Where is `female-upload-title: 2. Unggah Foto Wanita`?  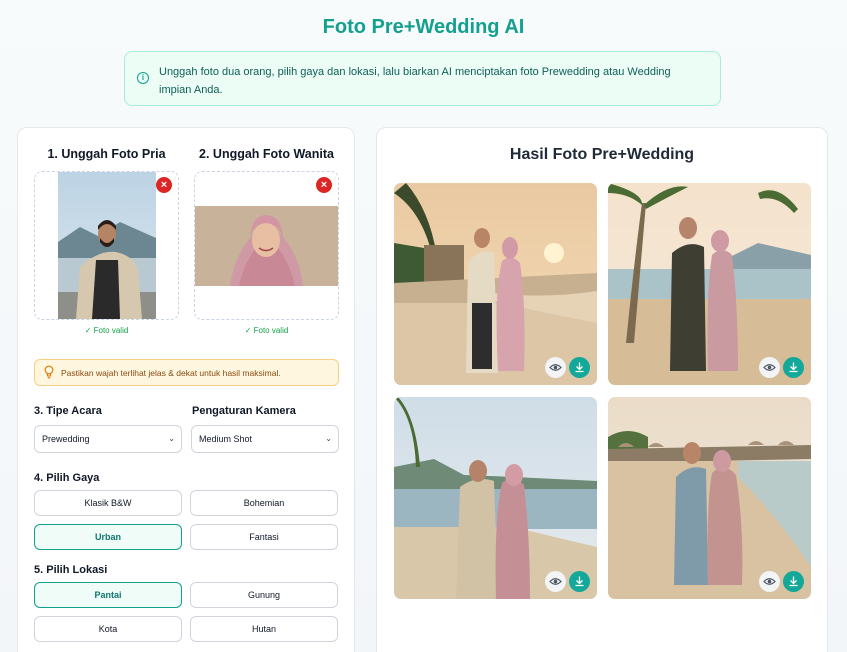 female-upload-title: 2. Unggah Foto Wanita is located at coordinates (266, 154).